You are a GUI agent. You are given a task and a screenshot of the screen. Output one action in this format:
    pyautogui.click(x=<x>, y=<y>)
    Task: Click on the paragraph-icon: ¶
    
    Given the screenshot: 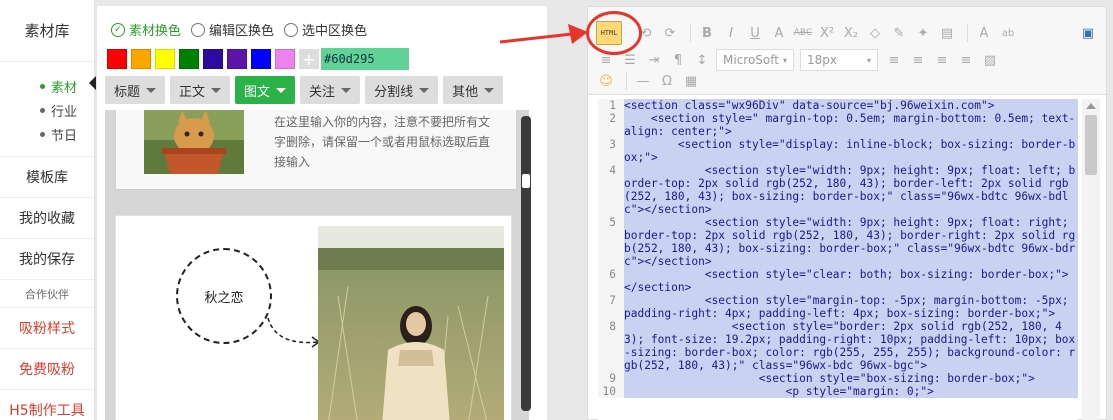 What is the action you would take?
    pyautogui.click(x=678, y=60)
    